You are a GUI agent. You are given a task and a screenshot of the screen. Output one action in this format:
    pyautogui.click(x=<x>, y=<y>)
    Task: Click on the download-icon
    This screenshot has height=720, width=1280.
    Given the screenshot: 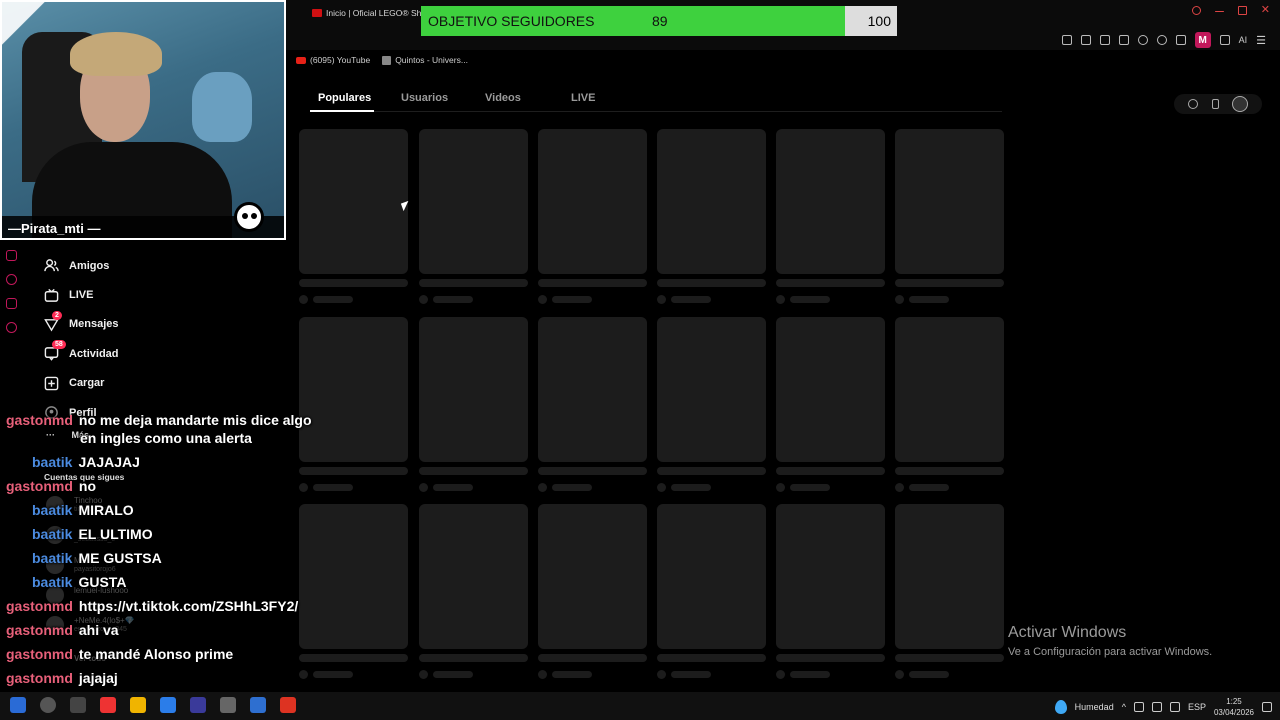 What is the action you would take?
    pyautogui.click(x=1224, y=40)
    